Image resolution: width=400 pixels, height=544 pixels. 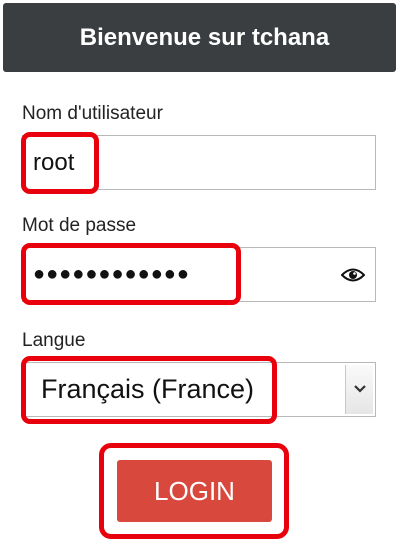 What do you see at coordinates (54, 162) in the screenshot?
I see `username-value: root` at bounding box center [54, 162].